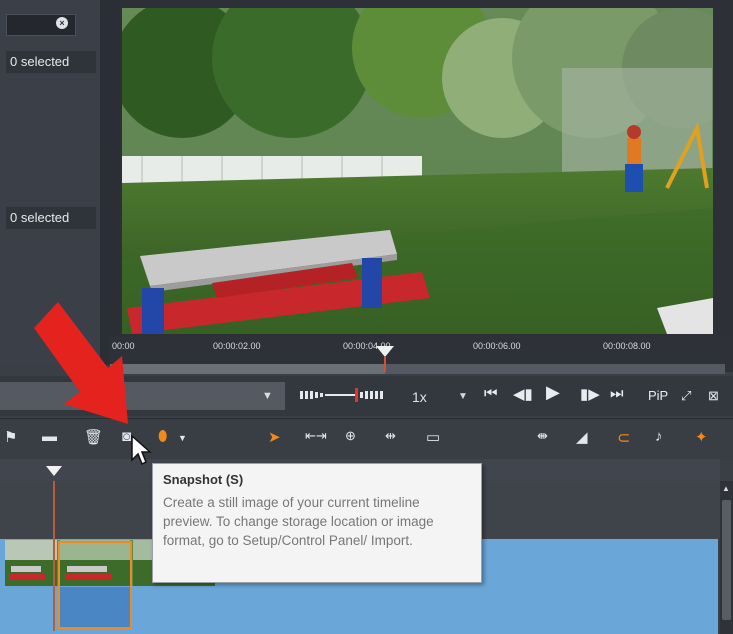 This screenshot has width=733, height=634. Describe the element at coordinates (274, 437) in the screenshot. I see `pointer-icon: ➤` at that location.